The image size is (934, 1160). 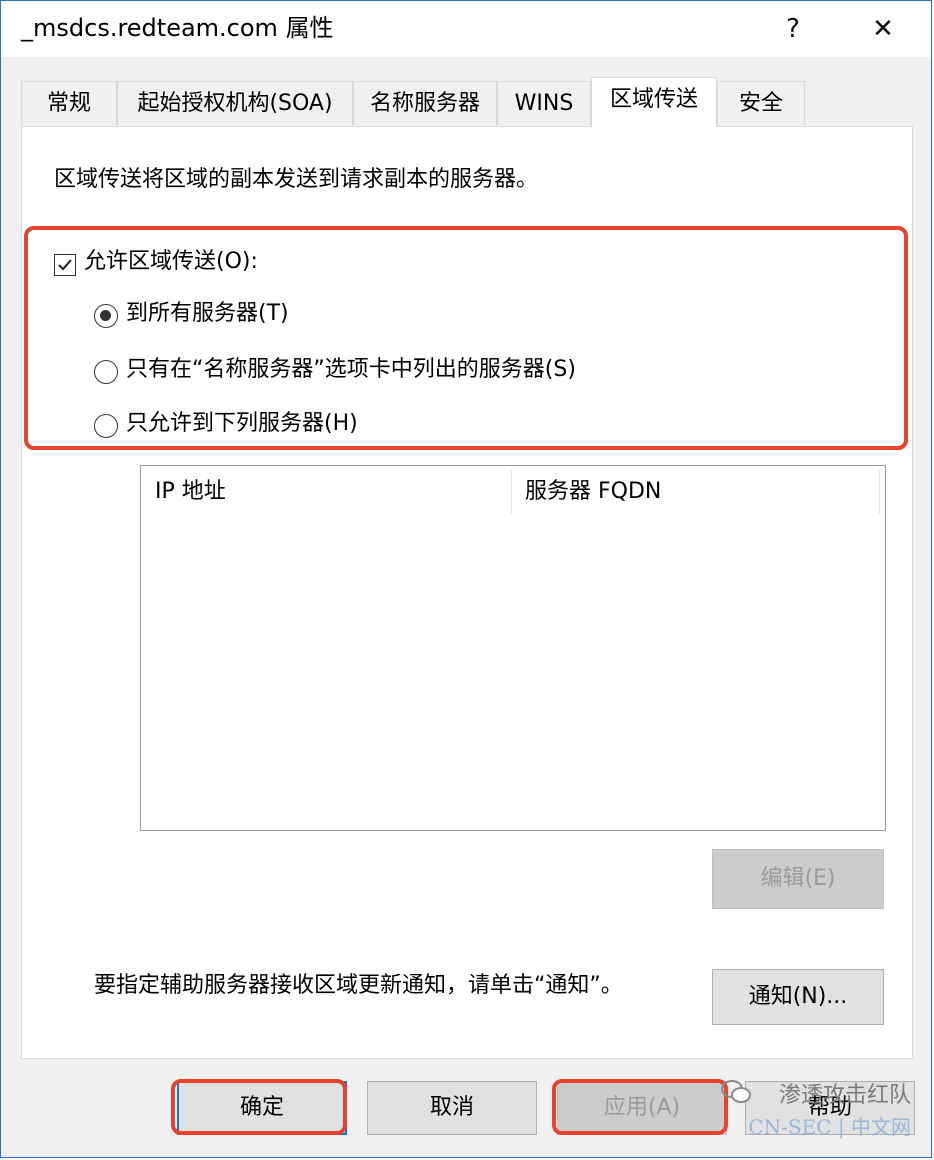 What do you see at coordinates (262, 1108) in the screenshot?
I see `ok-button: 确定` at bounding box center [262, 1108].